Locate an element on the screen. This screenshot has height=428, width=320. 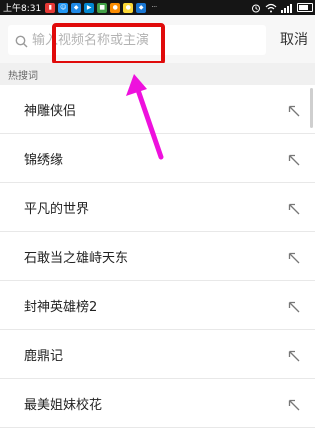
wifi-icon is located at coordinates (271, 8).